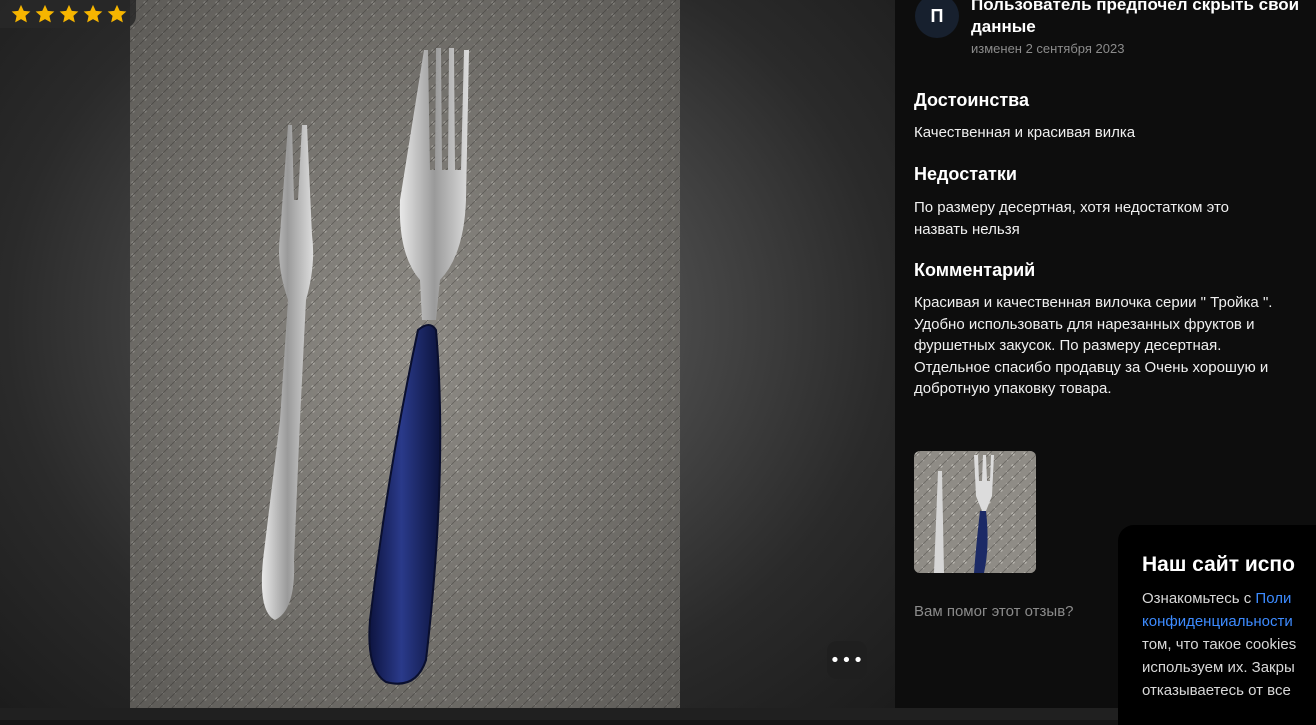 The image size is (1316, 725). What do you see at coordinates (1273, 598) in the screenshot?
I see `privacy-policy-link: Поли` at bounding box center [1273, 598].